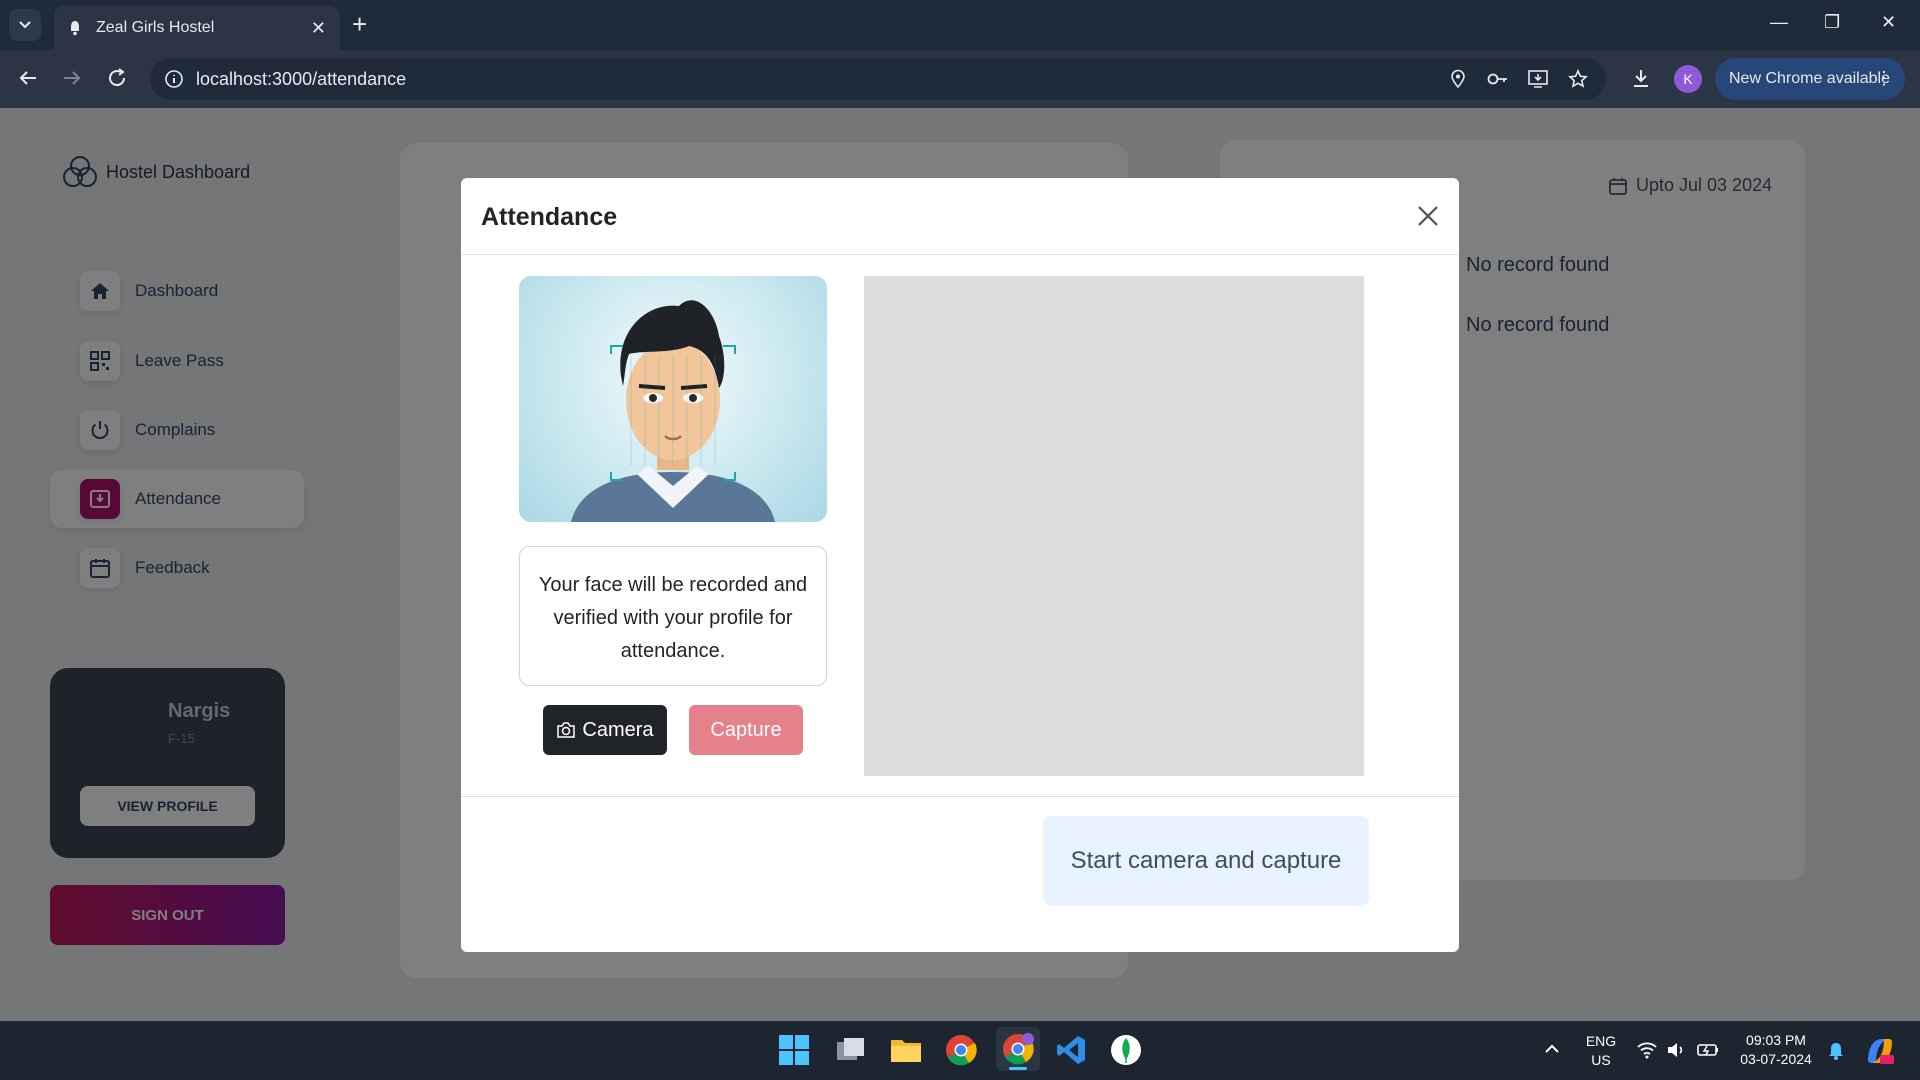 The image size is (1920, 1080). What do you see at coordinates (72, 78) in the screenshot?
I see `forward-arrow-icon` at bounding box center [72, 78].